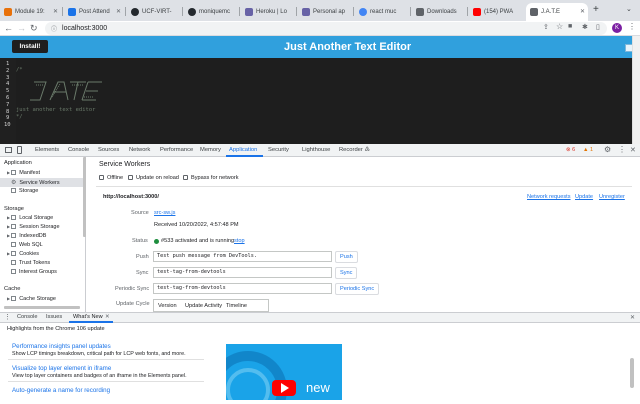 The height and width of the screenshot is (404, 640). Describe the element at coordinates (135, 12) in the screenshot. I see `github-icon` at that location.